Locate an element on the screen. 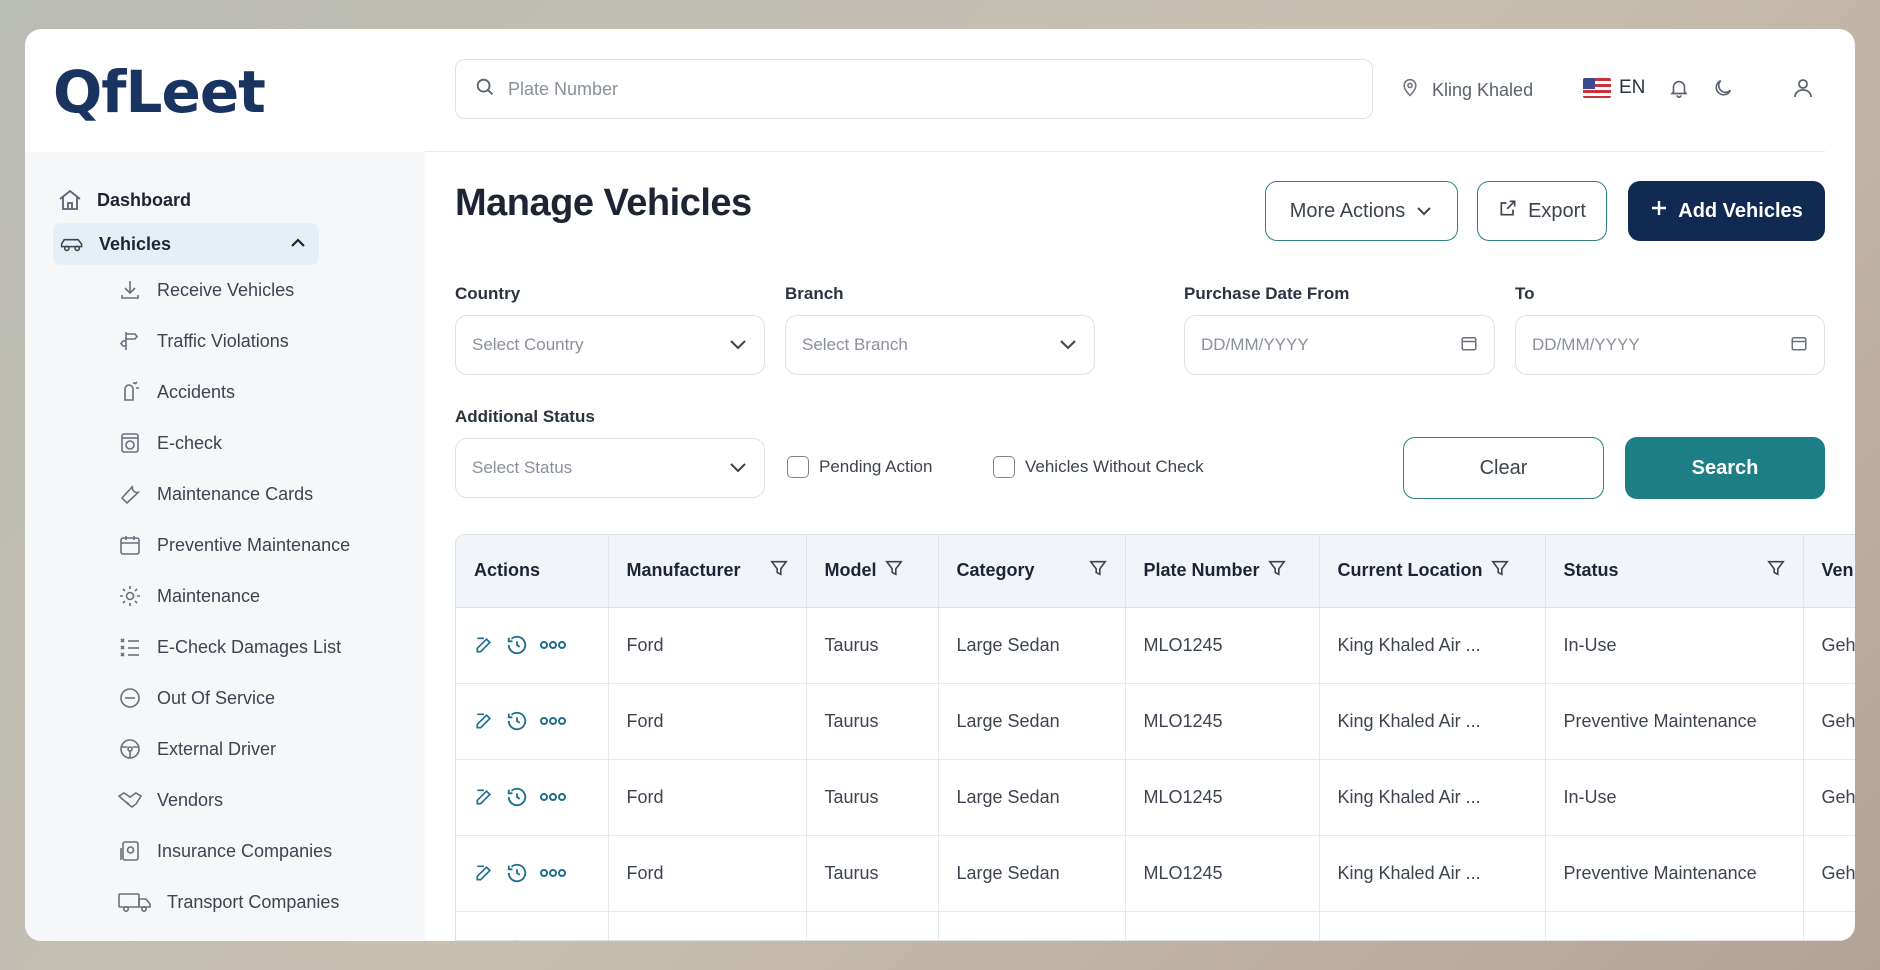 Image resolution: width=1880 pixels, height=970 pixels. sidebar-item-out-of-service: Out Of Service is located at coordinates (196, 698).